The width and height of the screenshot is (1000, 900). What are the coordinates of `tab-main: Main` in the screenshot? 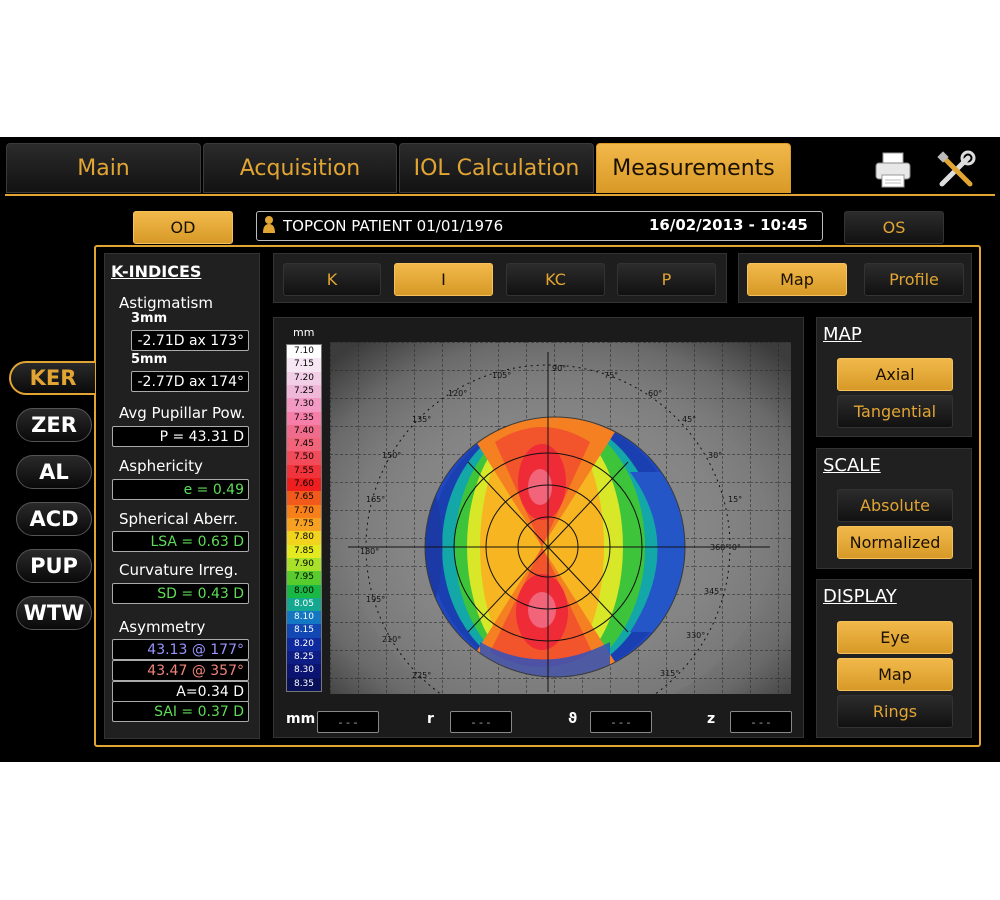 It's located at (103, 168).